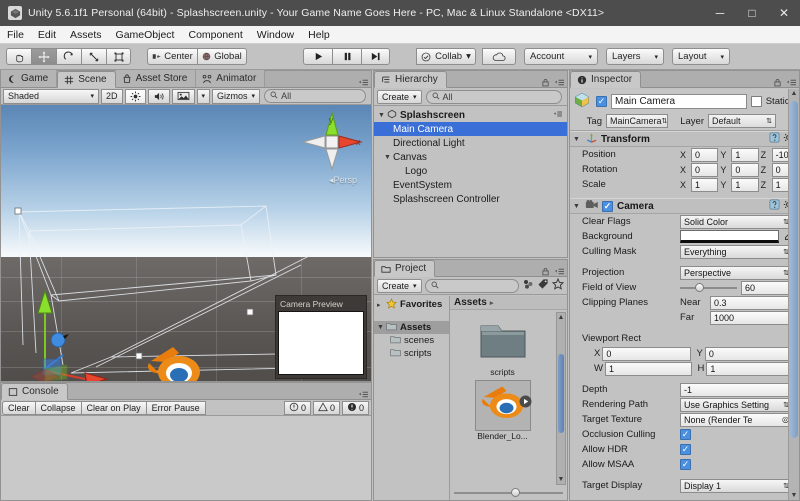 The width and height of the screenshot is (800, 501). Describe the element at coordinates (705, 154) in the screenshot. I see `position-x-field: 0` at that location.